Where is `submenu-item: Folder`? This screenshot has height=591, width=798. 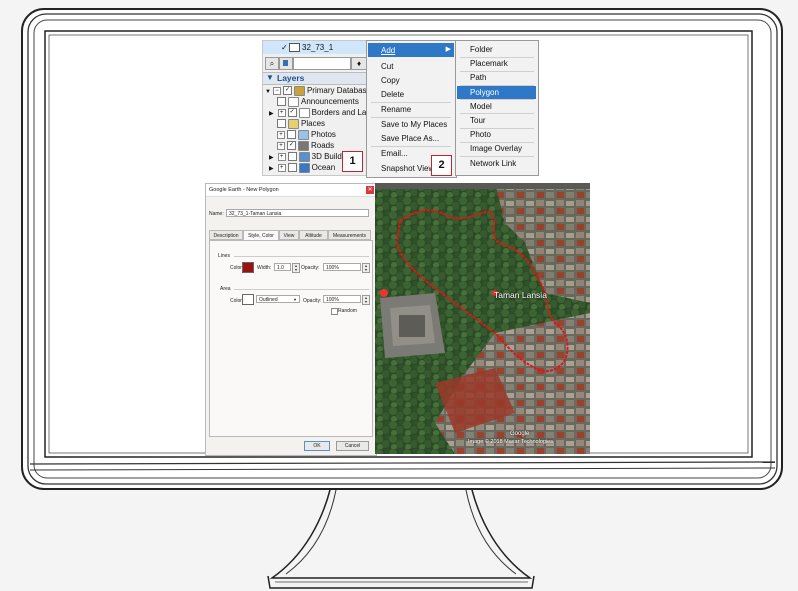 submenu-item: Folder is located at coordinates (481, 49).